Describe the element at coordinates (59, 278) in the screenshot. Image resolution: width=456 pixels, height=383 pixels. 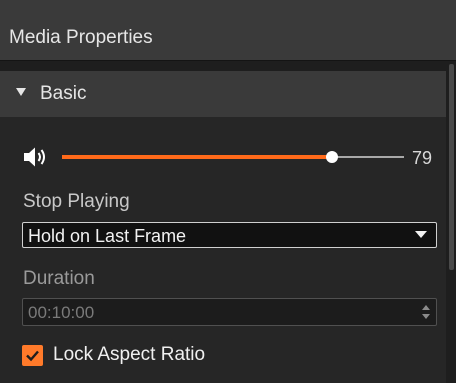
I see `duration-label: Duration` at that location.